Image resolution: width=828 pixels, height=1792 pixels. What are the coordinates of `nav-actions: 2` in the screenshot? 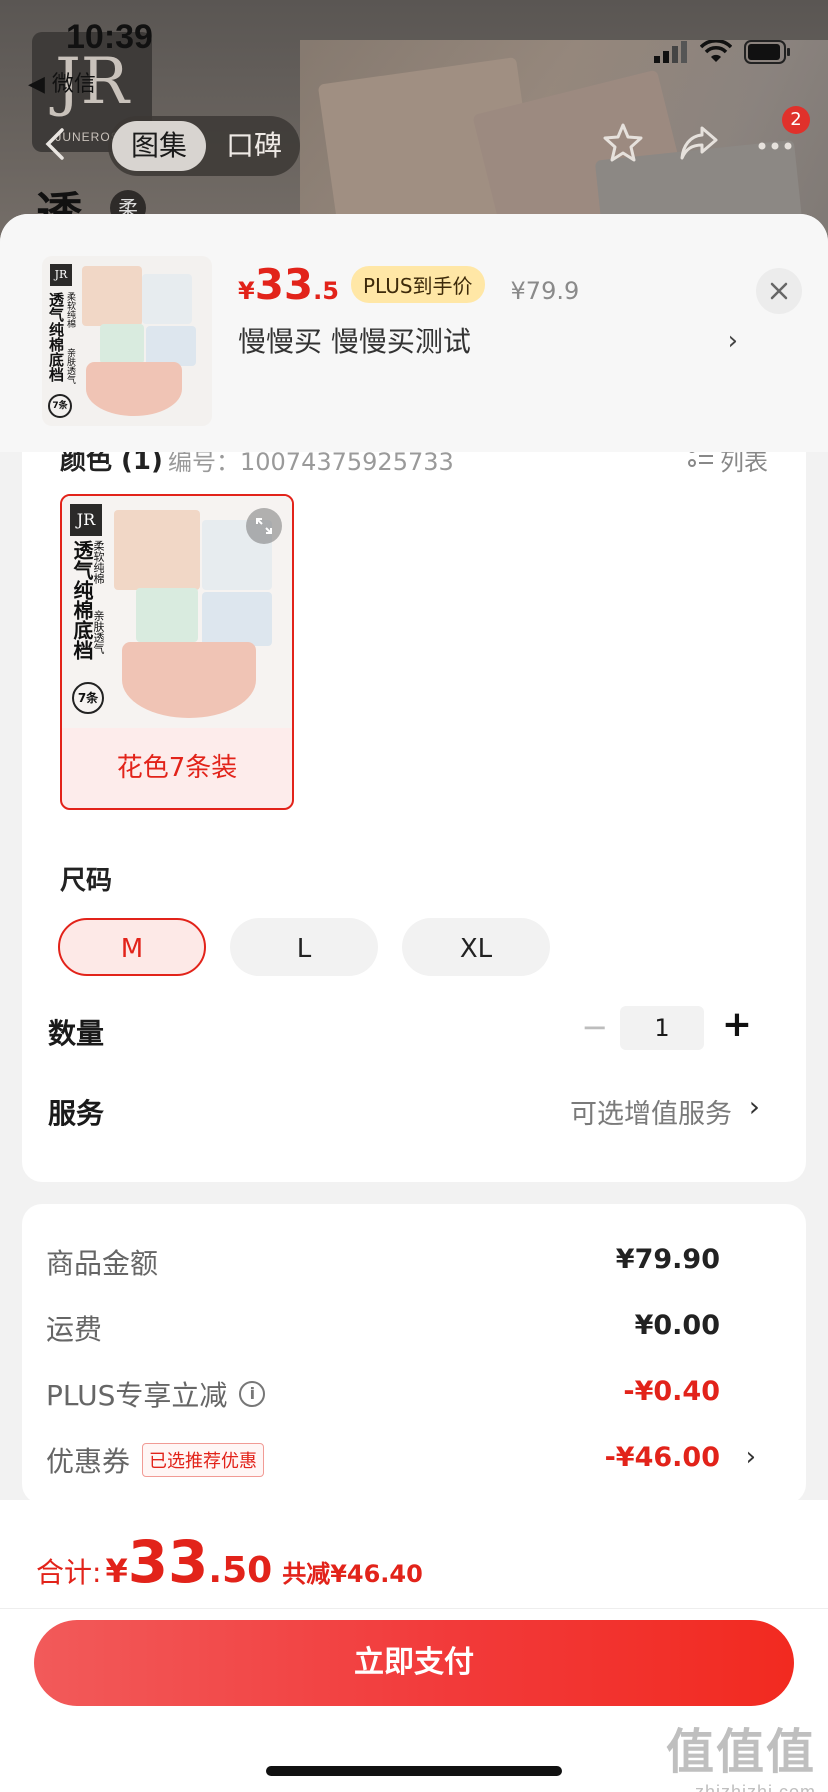 It's located at (705, 136).